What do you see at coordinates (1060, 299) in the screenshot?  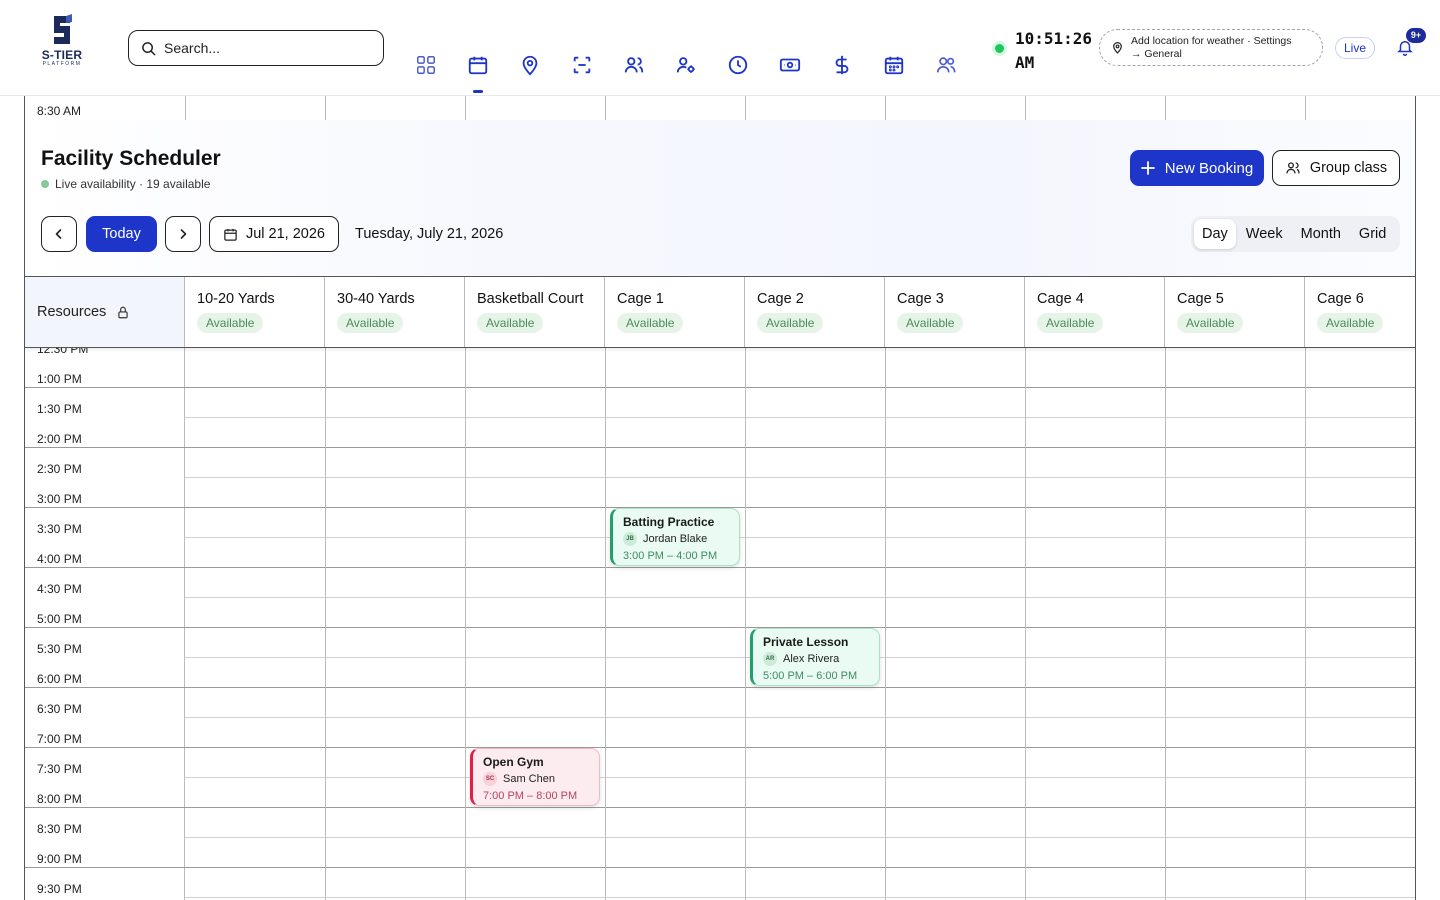 I see `resource-name: Cage 4` at bounding box center [1060, 299].